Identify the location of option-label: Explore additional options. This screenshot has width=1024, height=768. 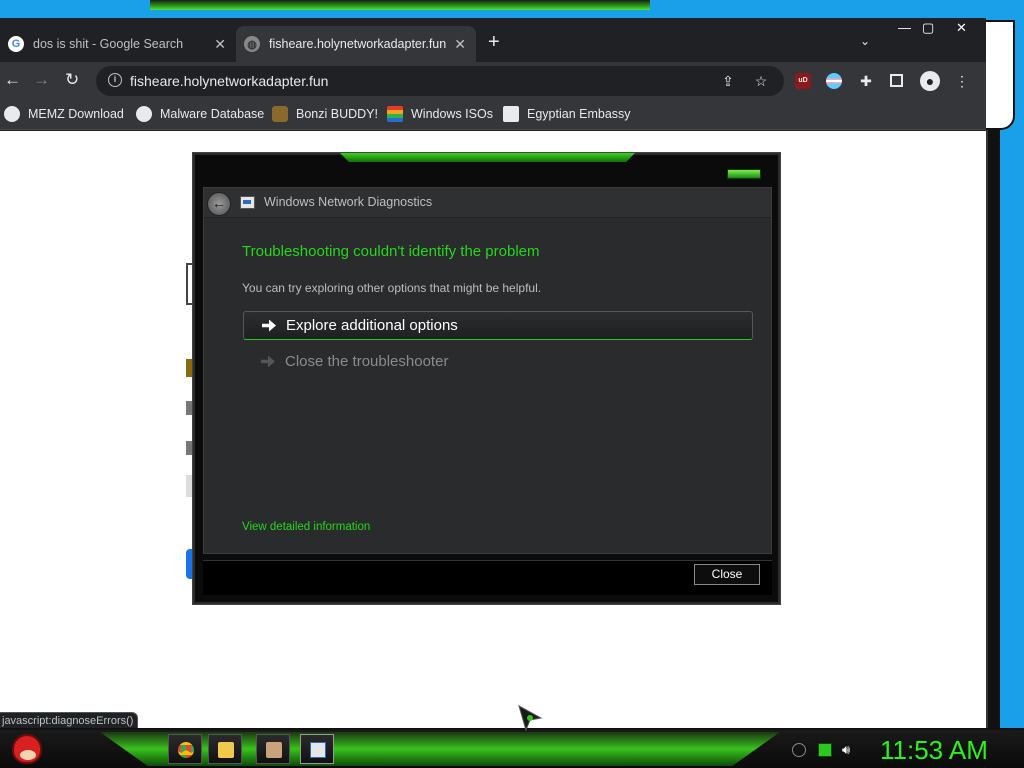
(372, 325).